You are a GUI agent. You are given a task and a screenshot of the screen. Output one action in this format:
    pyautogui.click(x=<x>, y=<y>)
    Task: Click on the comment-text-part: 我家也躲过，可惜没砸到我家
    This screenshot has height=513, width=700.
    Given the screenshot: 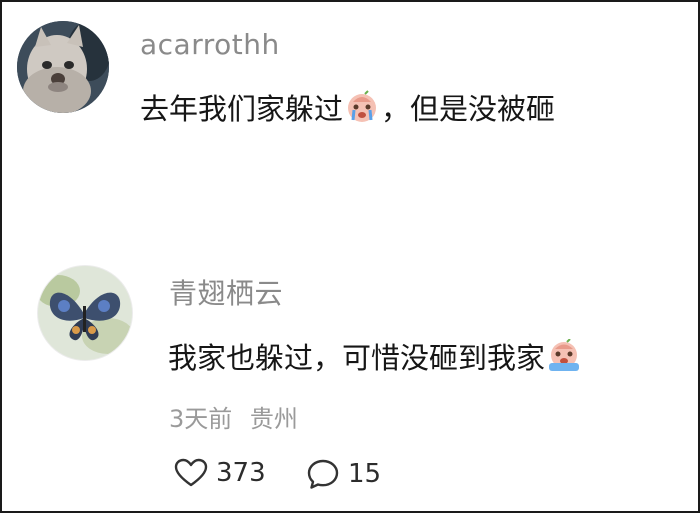 What is the action you would take?
    pyautogui.click(x=357, y=358)
    